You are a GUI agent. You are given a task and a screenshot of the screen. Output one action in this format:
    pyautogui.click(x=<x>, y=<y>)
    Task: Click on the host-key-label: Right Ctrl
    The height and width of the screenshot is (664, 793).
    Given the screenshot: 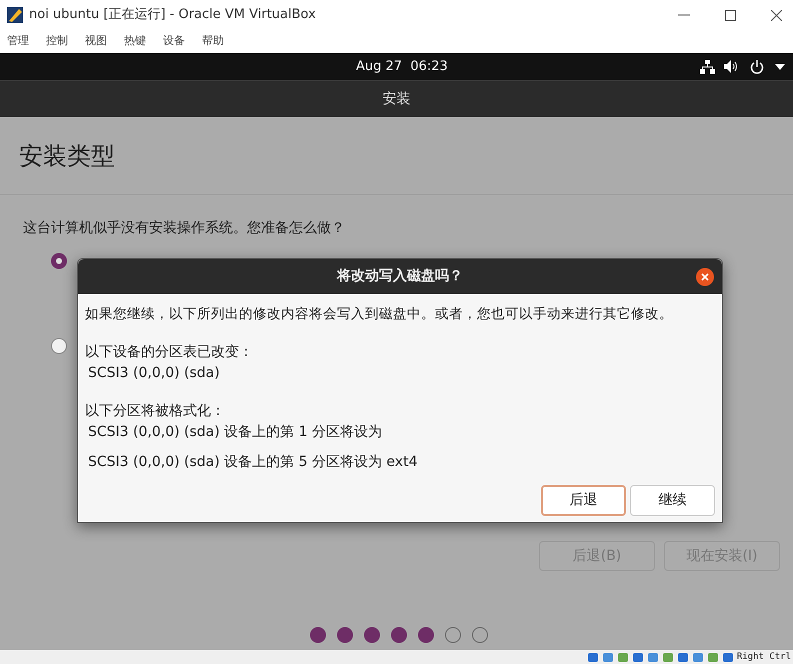 What is the action you would take?
    pyautogui.click(x=763, y=657)
    